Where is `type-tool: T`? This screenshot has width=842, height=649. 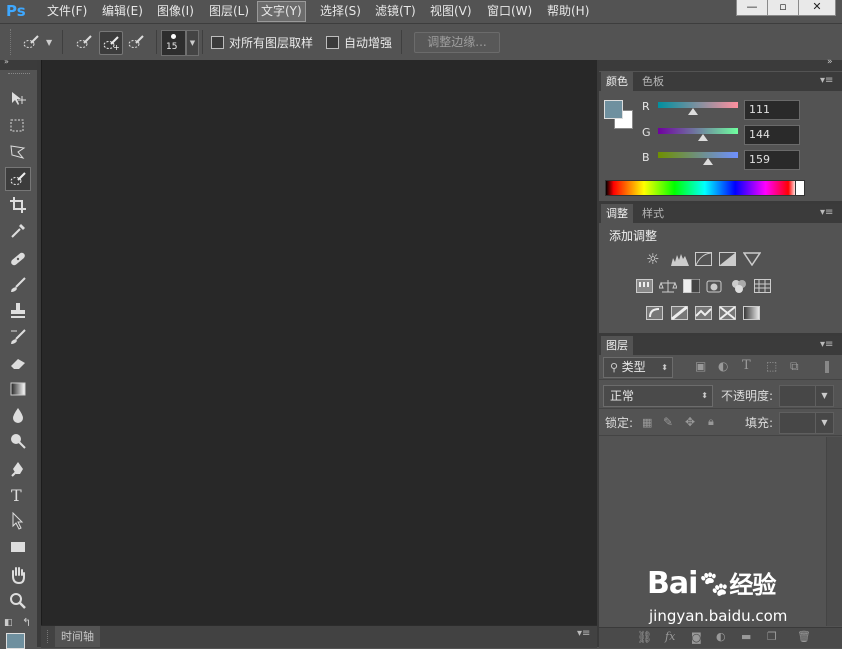
type-tool: T is located at coordinates (18, 495).